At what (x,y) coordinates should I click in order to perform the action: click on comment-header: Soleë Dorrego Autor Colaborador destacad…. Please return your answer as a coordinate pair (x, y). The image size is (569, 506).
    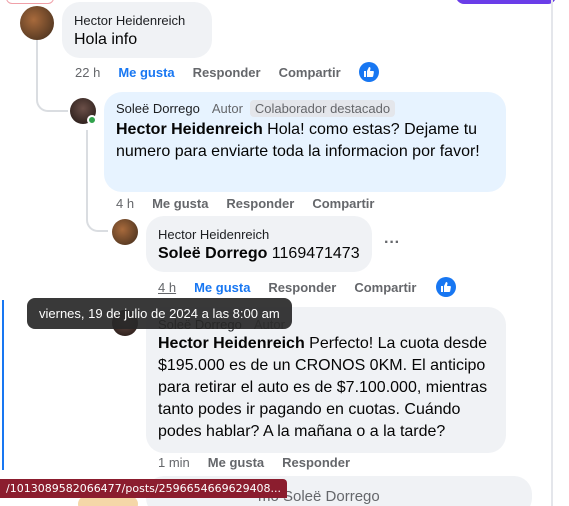
    Looking at the image, I should click on (256, 108).